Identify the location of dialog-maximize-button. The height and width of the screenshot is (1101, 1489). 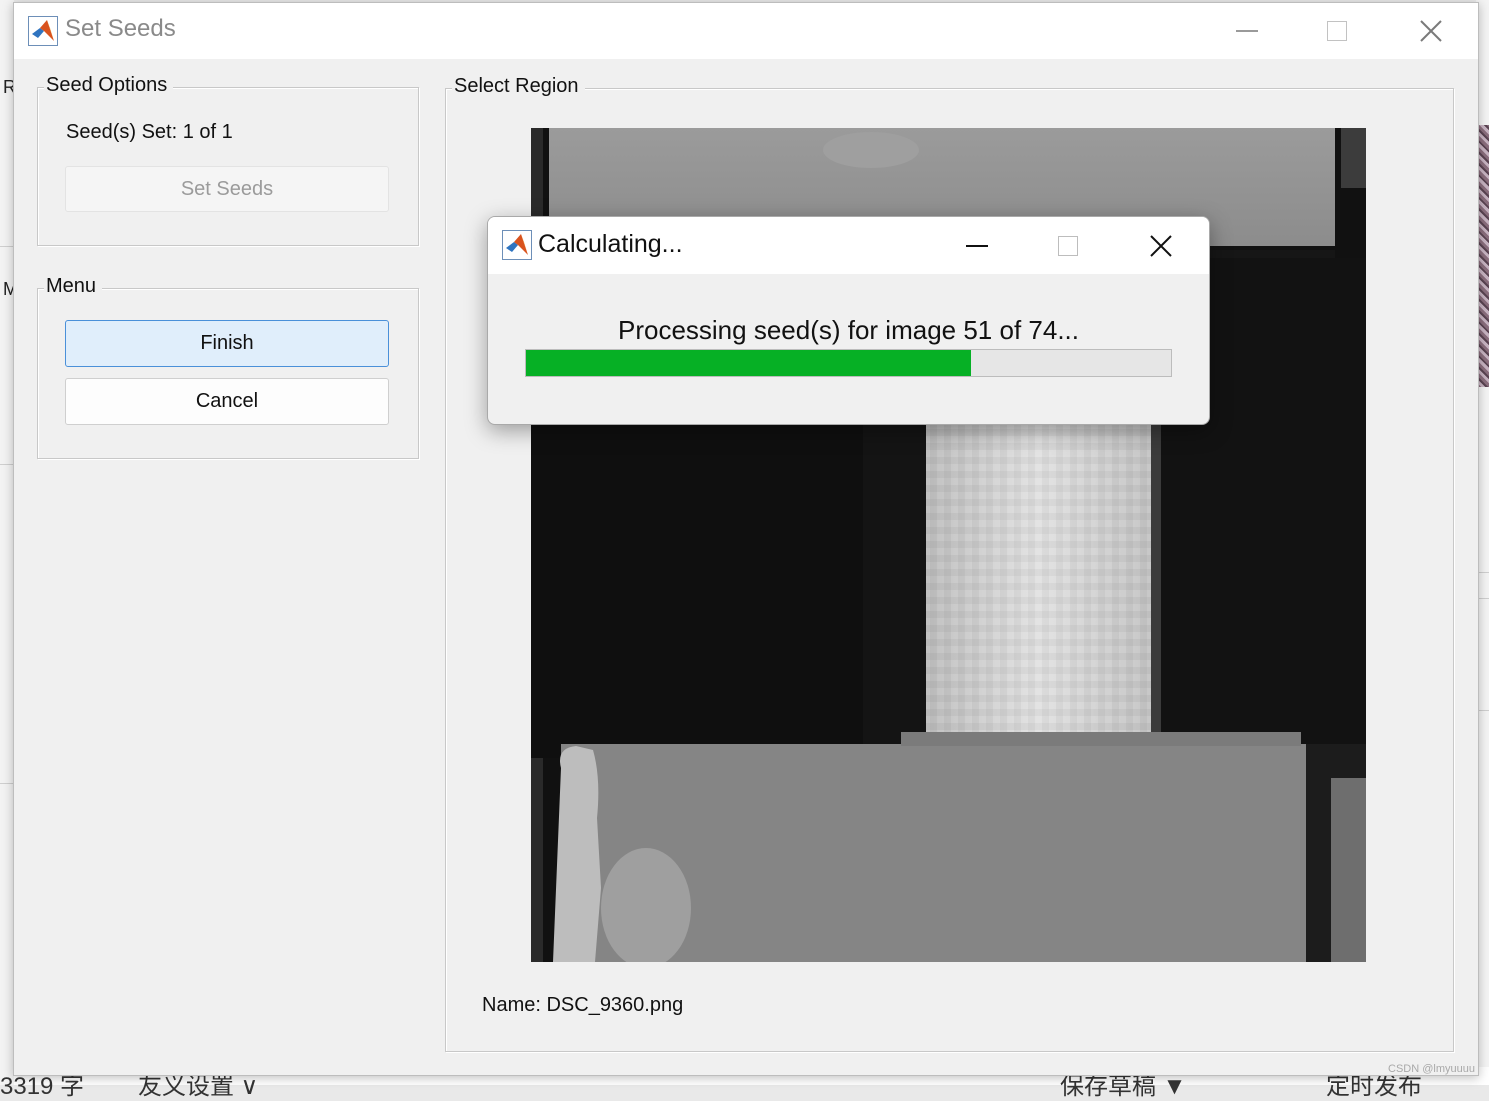
(1068, 245).